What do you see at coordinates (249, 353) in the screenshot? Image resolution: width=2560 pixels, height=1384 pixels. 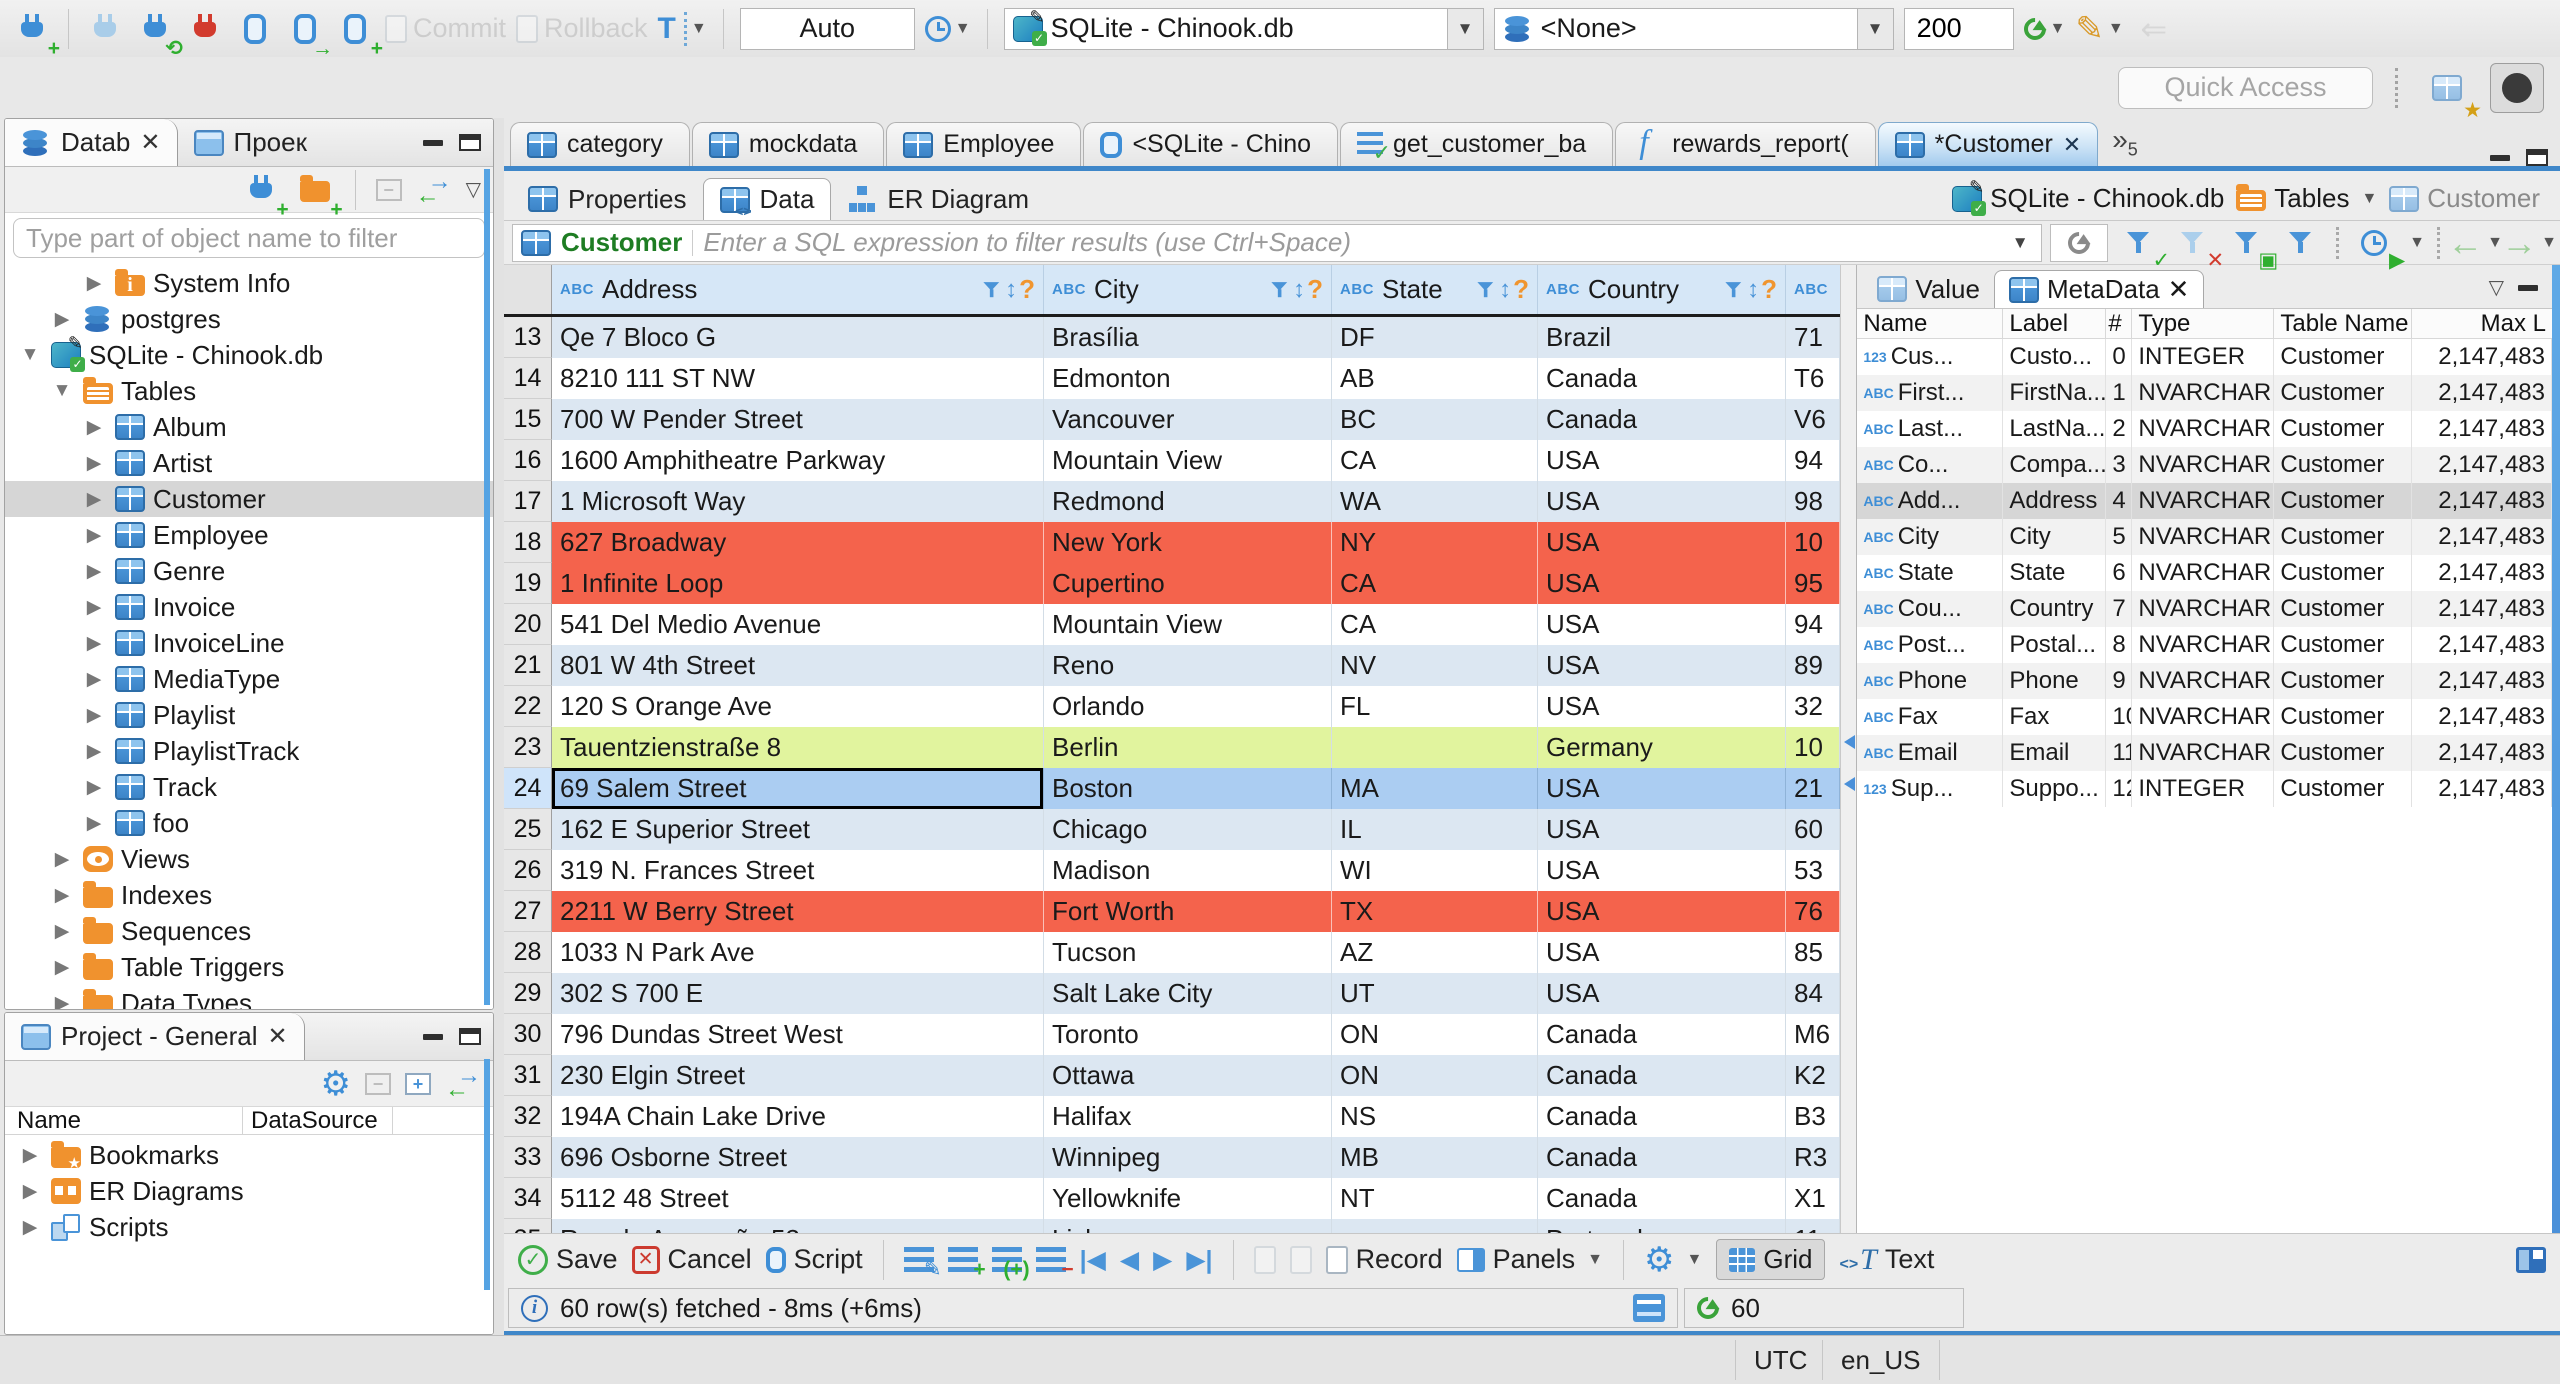 I see `tree-item: ▼ SQLite - Chinook.db` at bounding box center [249, 353].